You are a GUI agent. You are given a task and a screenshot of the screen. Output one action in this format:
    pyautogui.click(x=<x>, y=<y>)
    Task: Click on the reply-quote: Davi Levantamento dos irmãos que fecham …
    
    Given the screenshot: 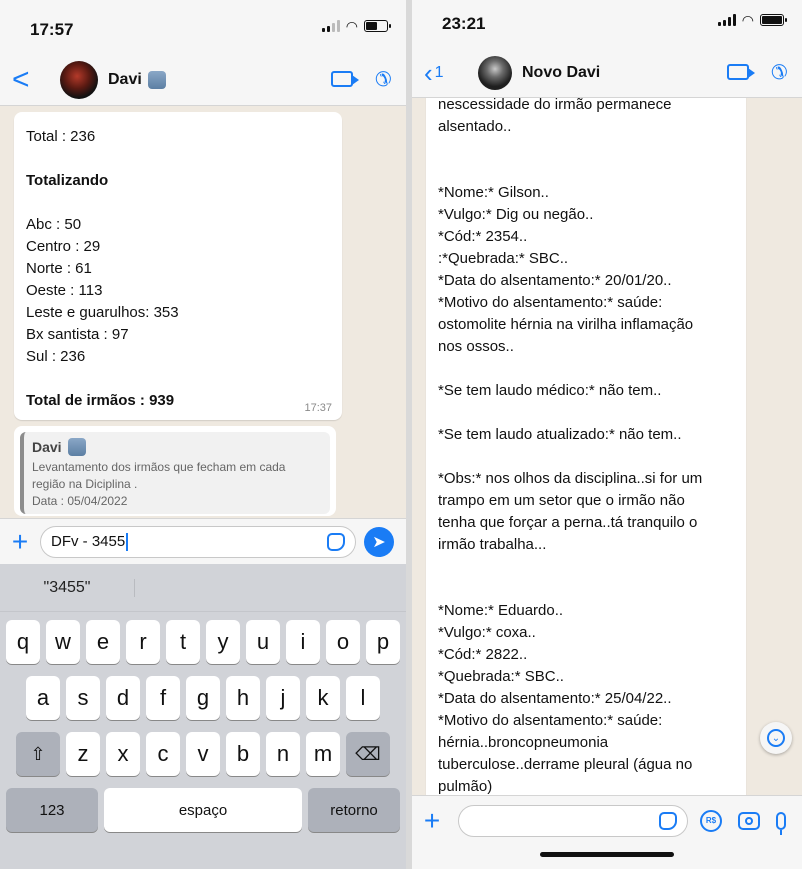 What is the action you would take?
    pyautogui.click(x=175, y=471)
    